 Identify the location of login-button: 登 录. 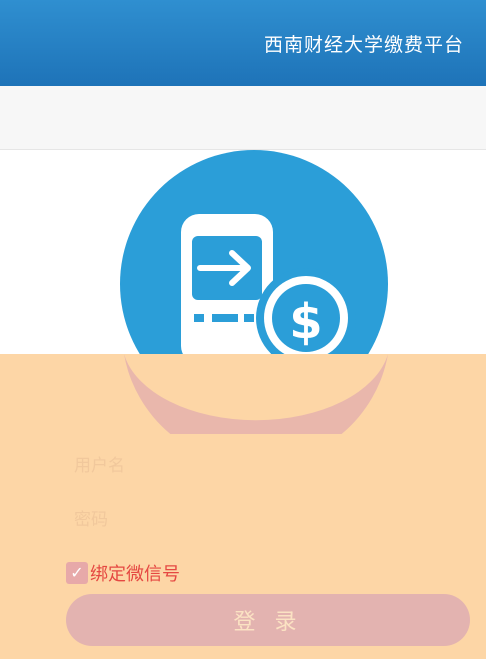
(268, 620).